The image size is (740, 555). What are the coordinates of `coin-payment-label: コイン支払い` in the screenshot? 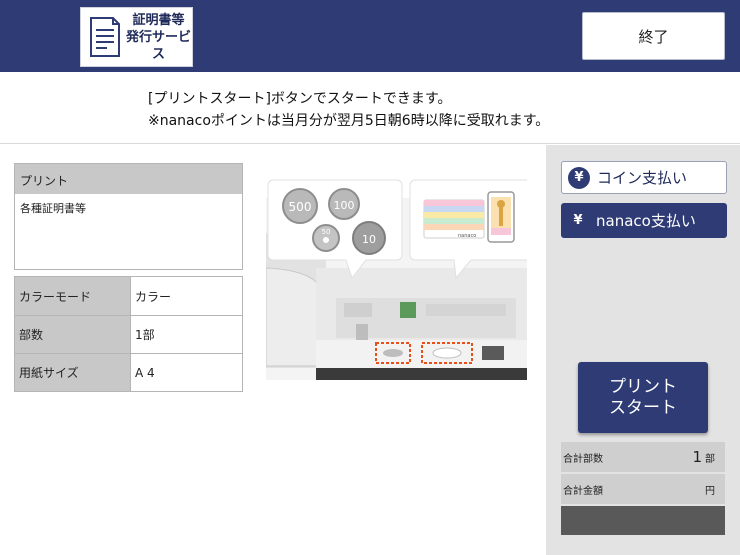 It's located at (642, 178).